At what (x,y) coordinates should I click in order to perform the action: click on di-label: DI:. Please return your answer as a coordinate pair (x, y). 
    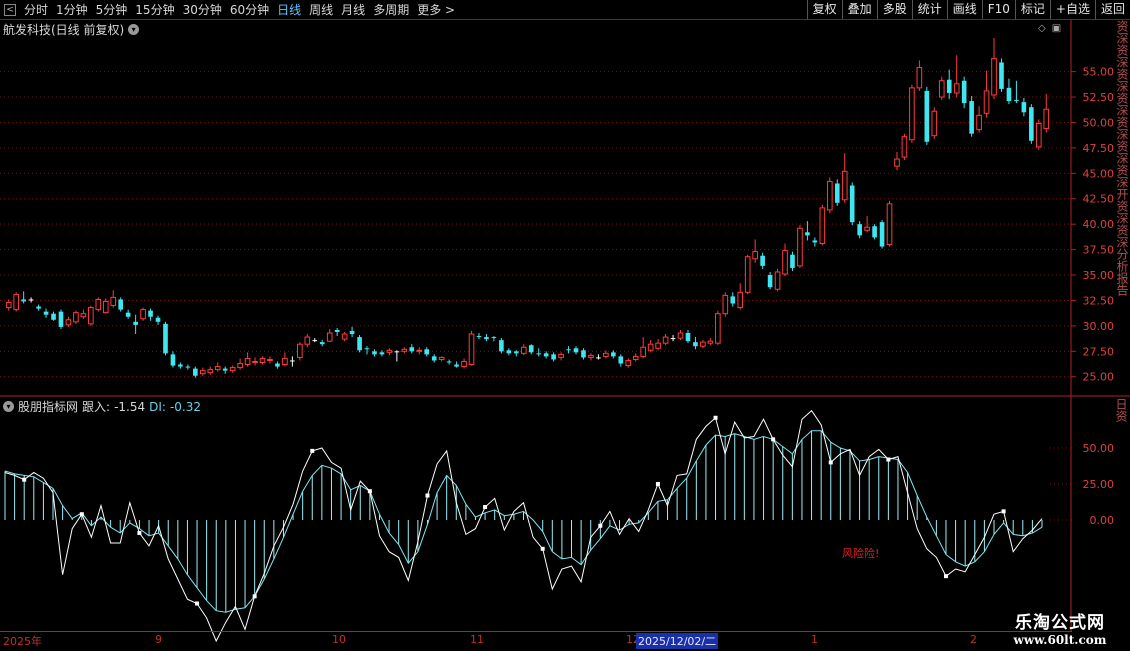
    Looking at the image, I should click on (157, 406).